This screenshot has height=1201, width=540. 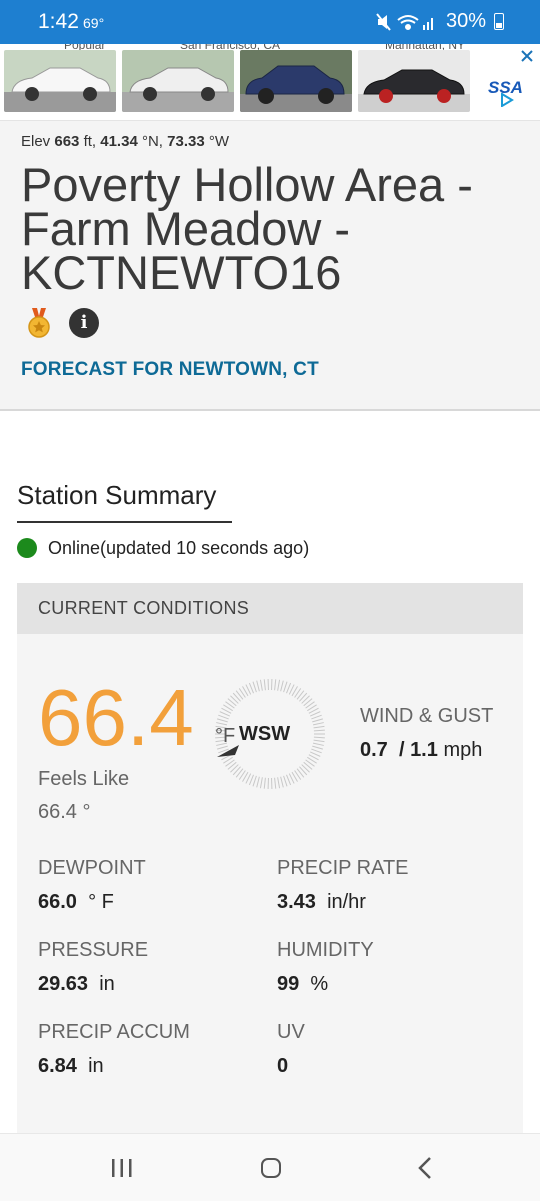 What do you see at coordinates (170, 370) in the screenshot?
I see `forecast-link: FORECAST FOR NEWTOWN, CT` at bounding box center [170, 370].